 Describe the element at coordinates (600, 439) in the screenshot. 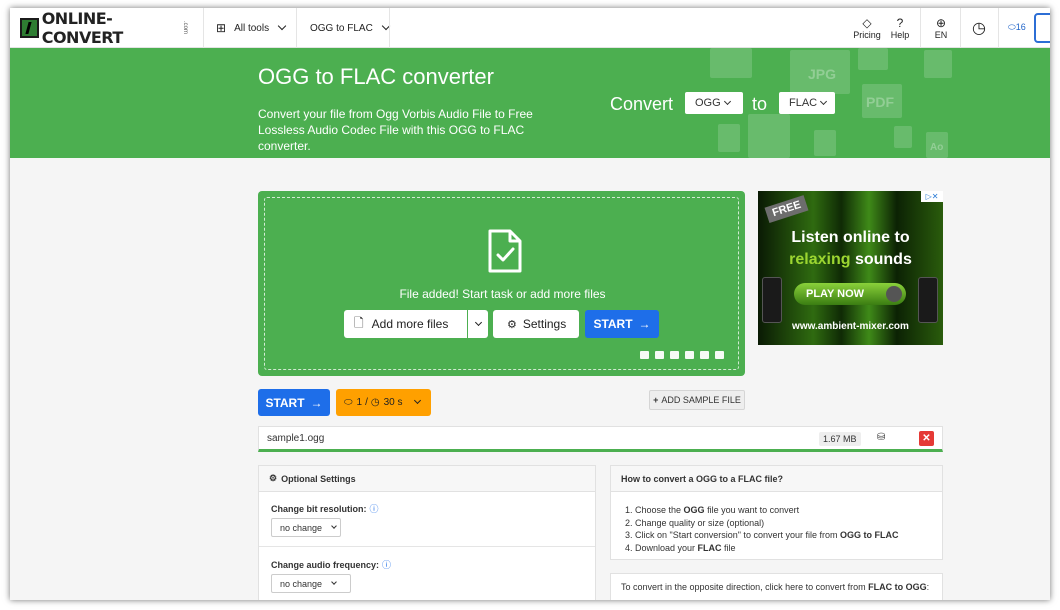

I see `file-list-item: sample1.ogg 1.67 MB ⛁ ✕` at that location.